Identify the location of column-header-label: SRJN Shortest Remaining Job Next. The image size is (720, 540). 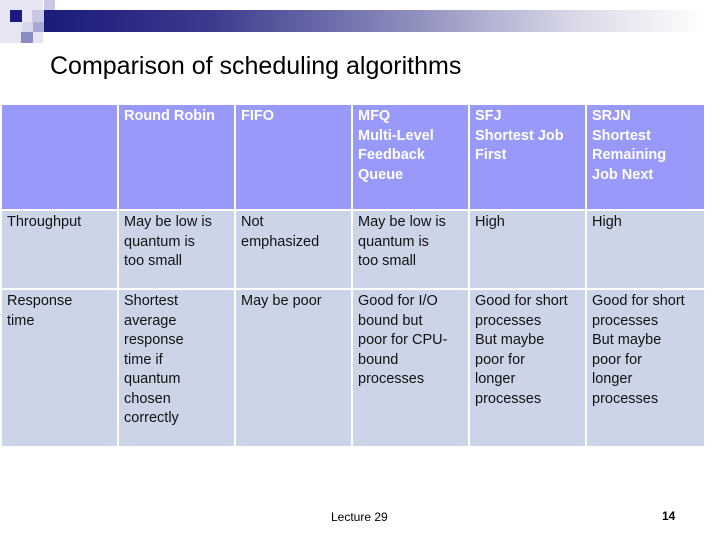
(629, 145).